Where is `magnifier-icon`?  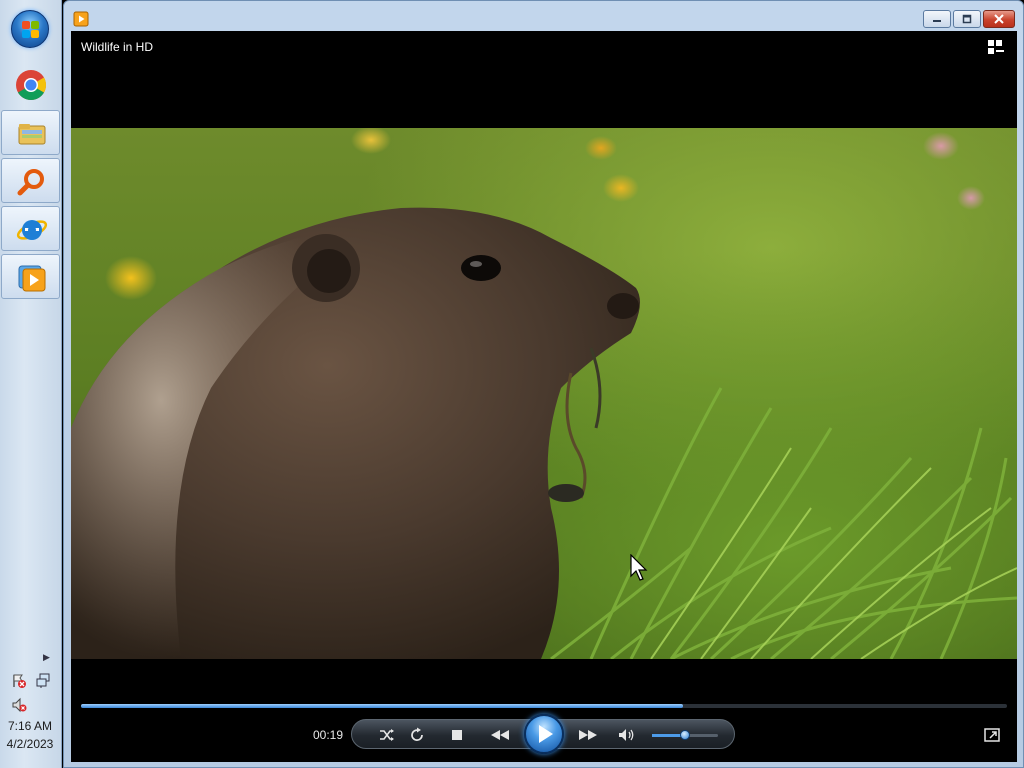 magnifier-icon is located at coordinates (30, 182).